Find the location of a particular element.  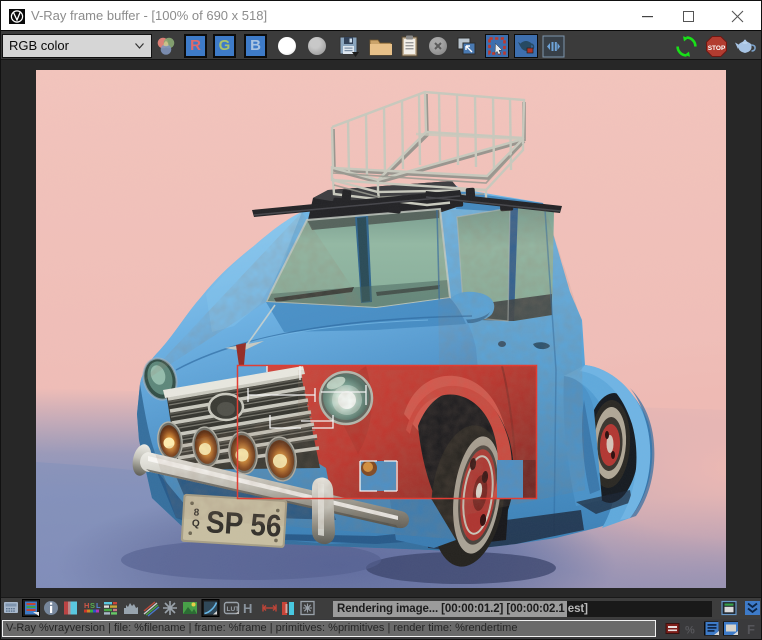

svg-text: STOP is located at coordinates (717, 48).